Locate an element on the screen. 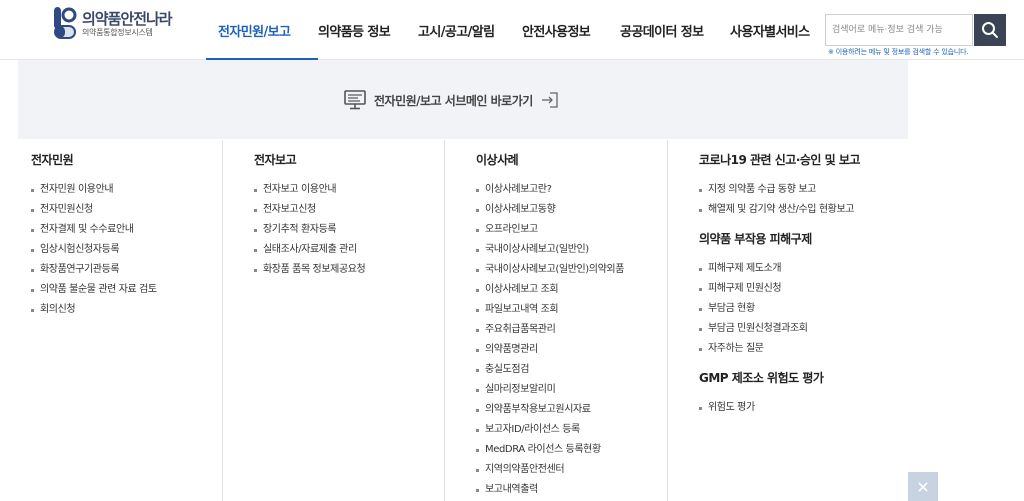  nav-item-notices: 고시/공고/알림 is located at coordinates (470, 30).